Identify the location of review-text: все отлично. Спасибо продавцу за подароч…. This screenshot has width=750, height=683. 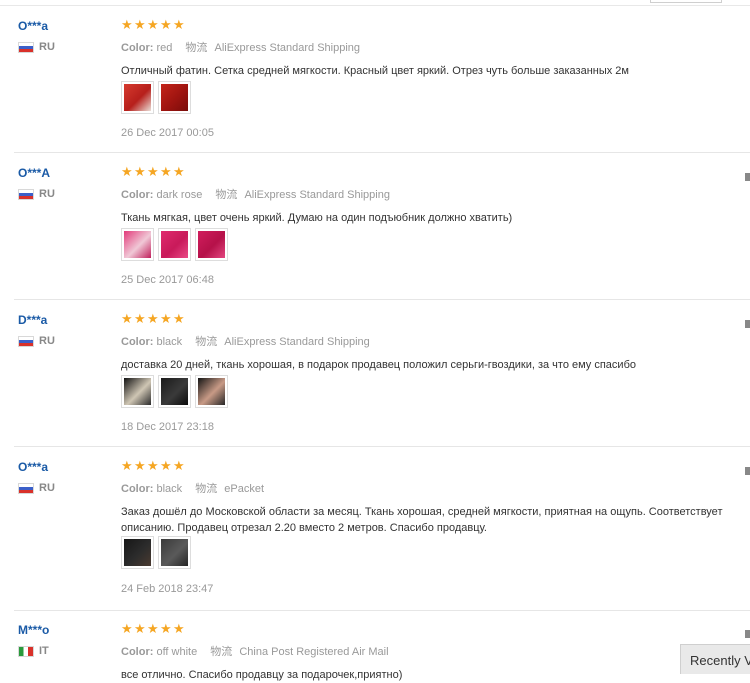
(262, 675).